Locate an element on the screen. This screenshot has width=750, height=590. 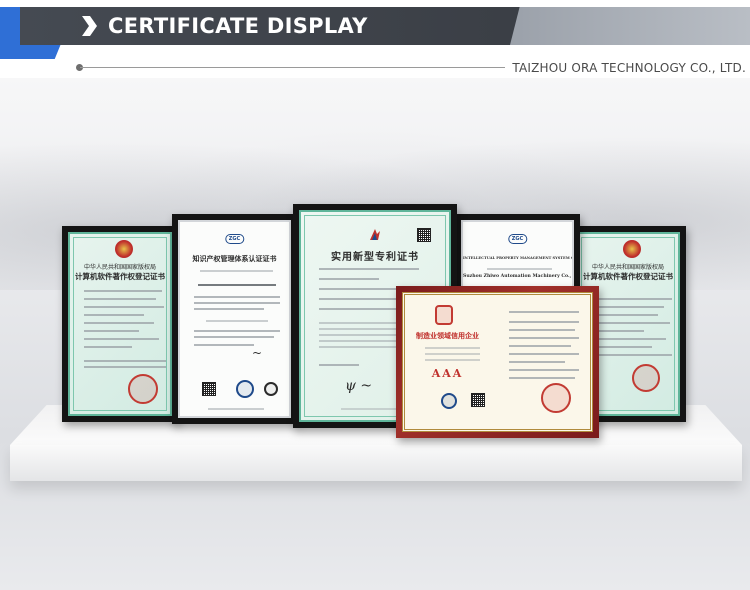
cert-title: 制造业领域信用企业 is located at coordinates (447, 335).